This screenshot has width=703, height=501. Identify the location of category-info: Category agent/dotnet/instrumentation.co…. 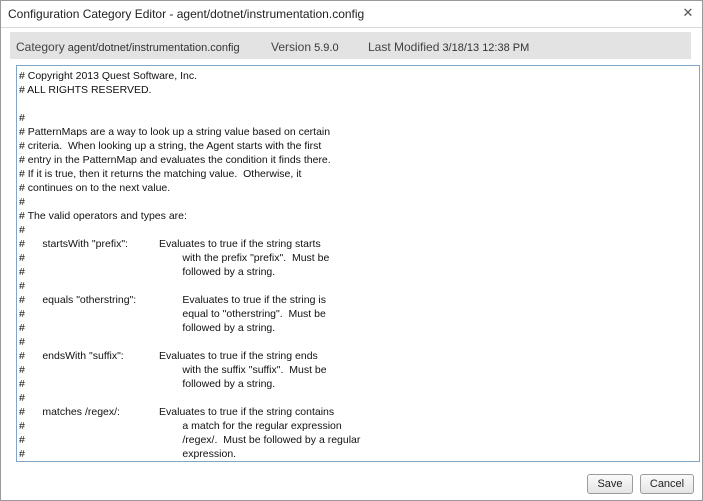
(128, 47).